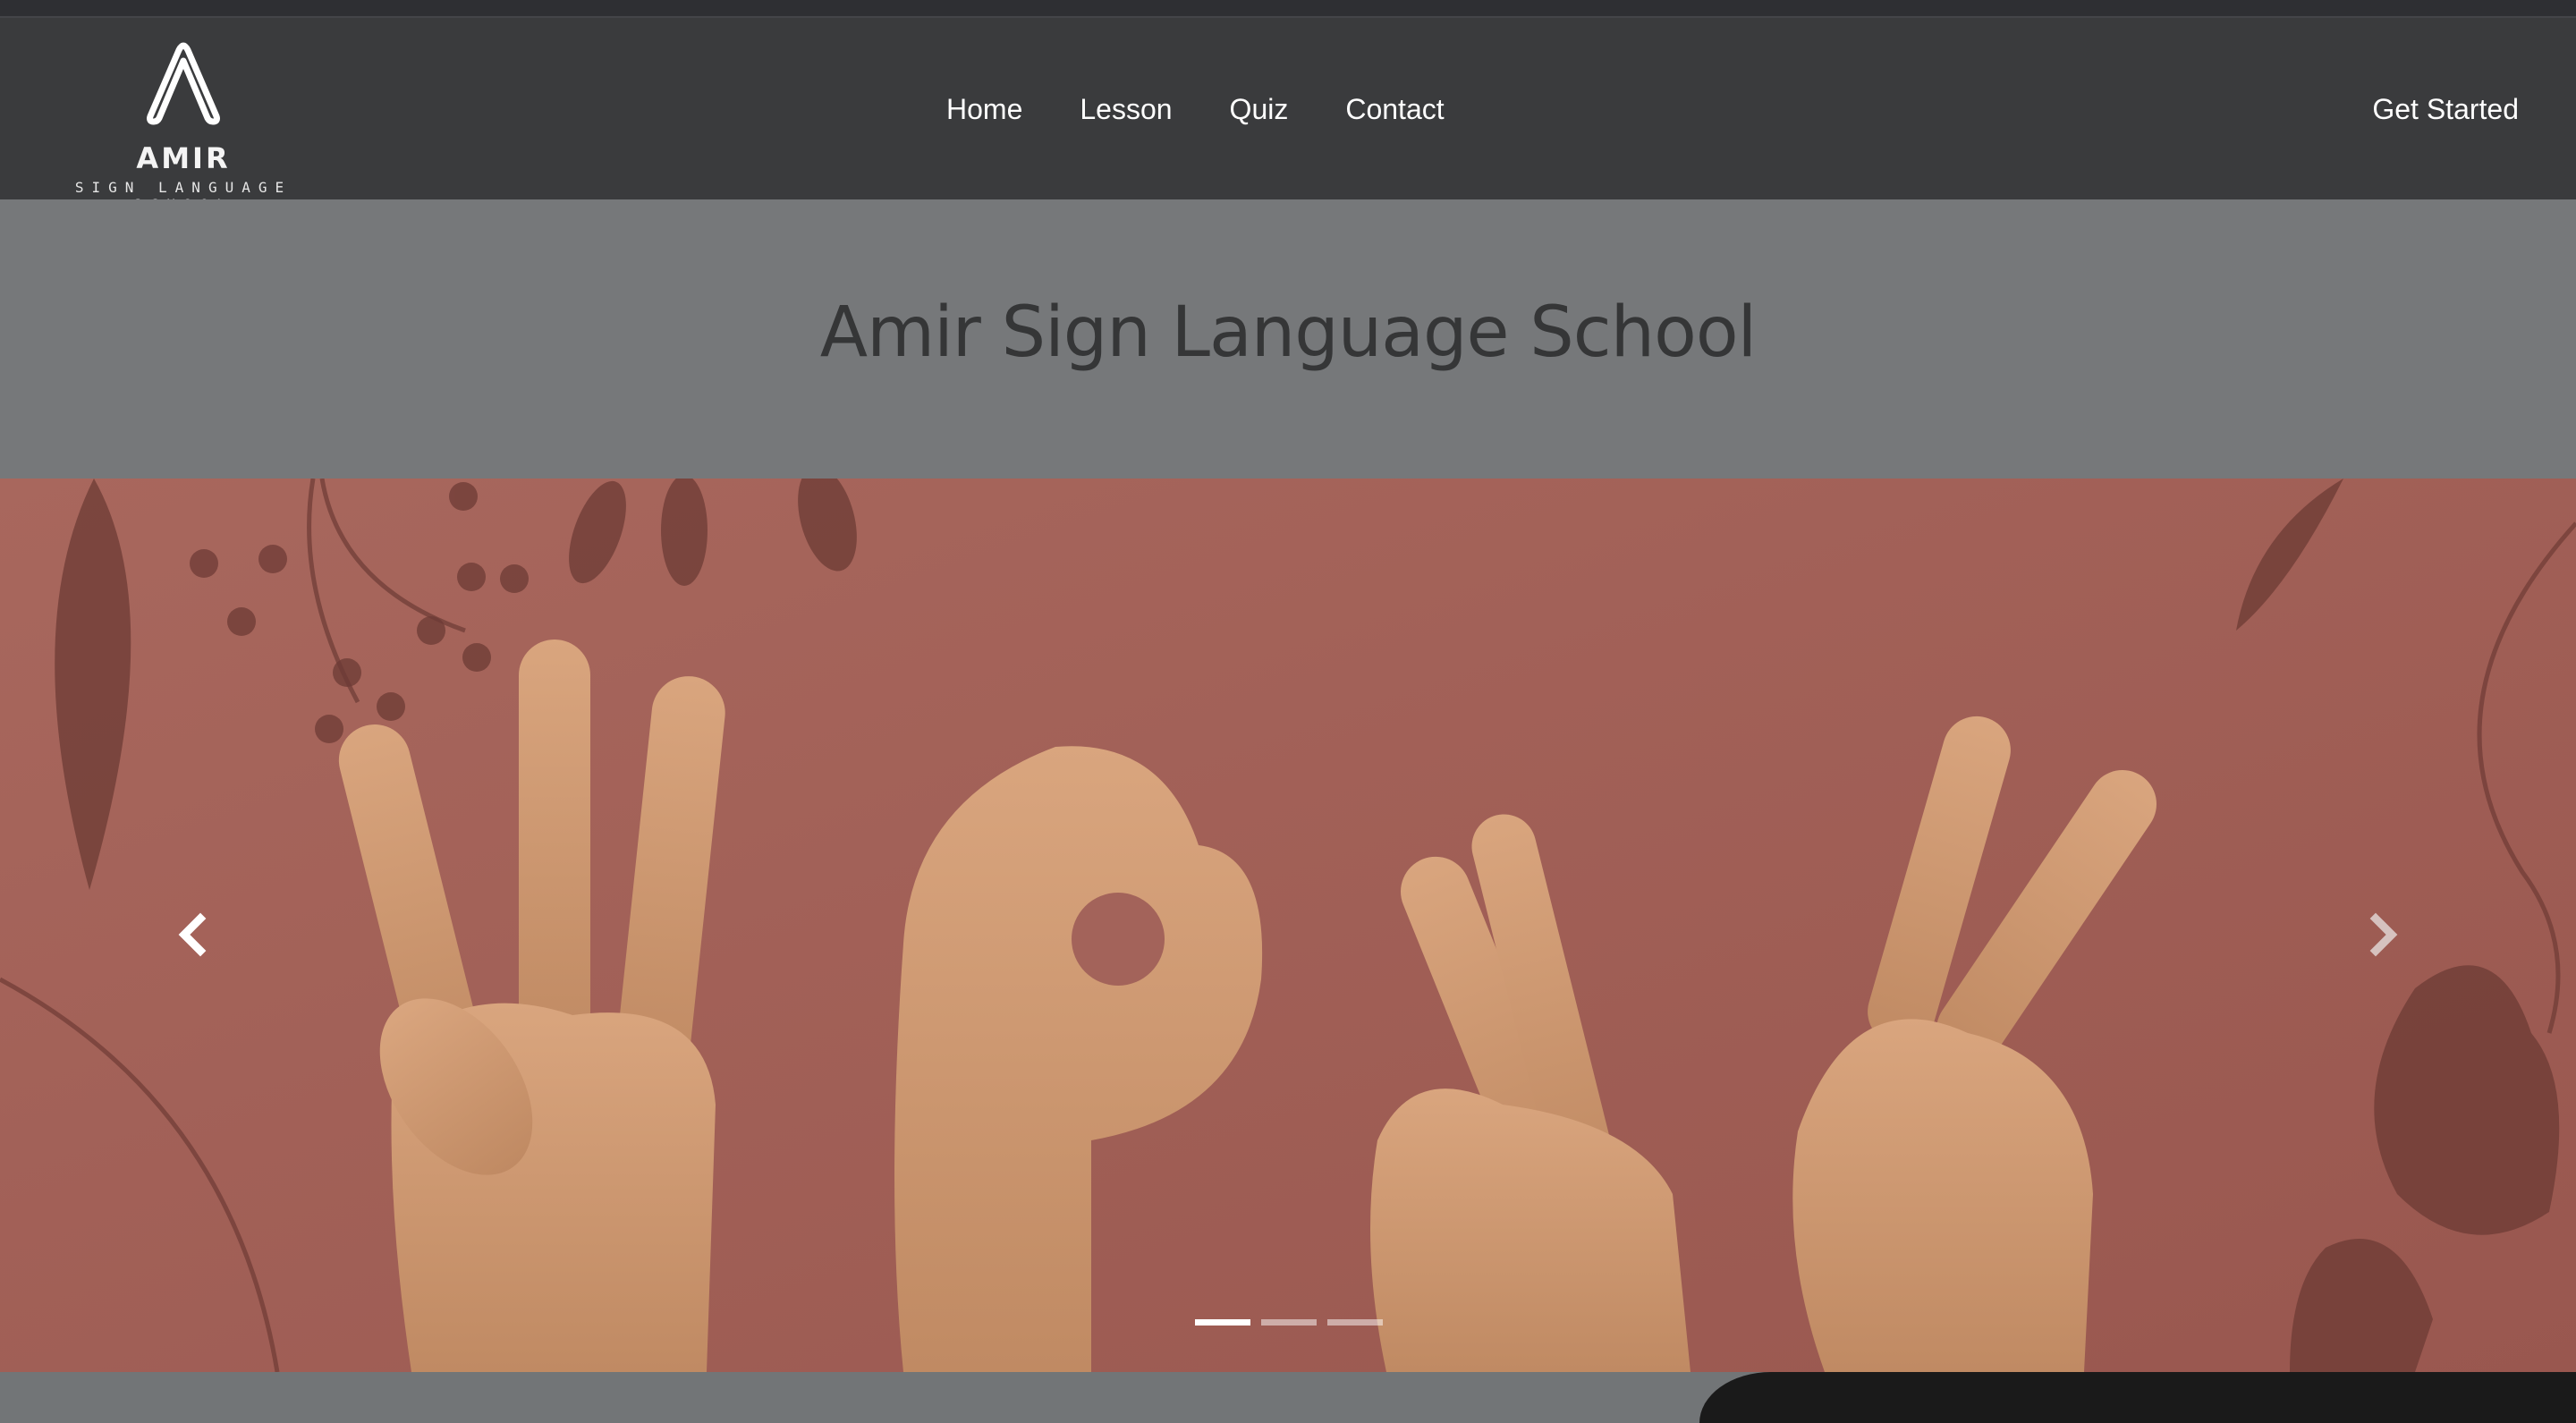 The width and height of the screenshot is (2576, 1423). What do you see at coordinates (1126, 109) in the screenshot?
I see `nav-link-lesson: Lesson` at bounding box center [1126, 109].